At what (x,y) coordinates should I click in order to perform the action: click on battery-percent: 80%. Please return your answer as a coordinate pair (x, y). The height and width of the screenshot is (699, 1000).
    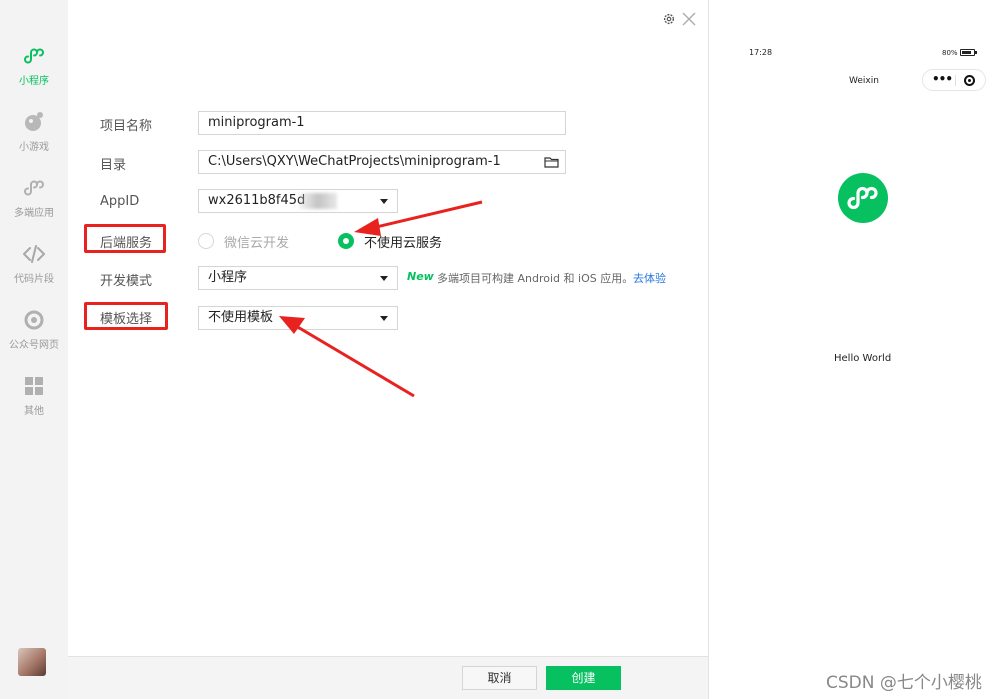
    Looking at the image, I should click on (950, 53).